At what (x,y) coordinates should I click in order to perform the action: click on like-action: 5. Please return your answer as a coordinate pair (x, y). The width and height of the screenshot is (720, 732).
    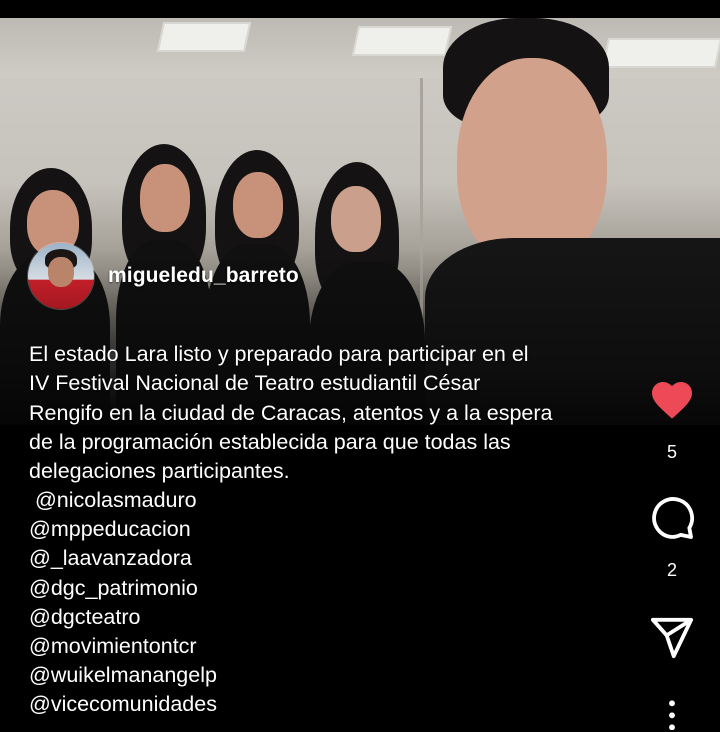
    Looking at the image, I should click on (672, 419).